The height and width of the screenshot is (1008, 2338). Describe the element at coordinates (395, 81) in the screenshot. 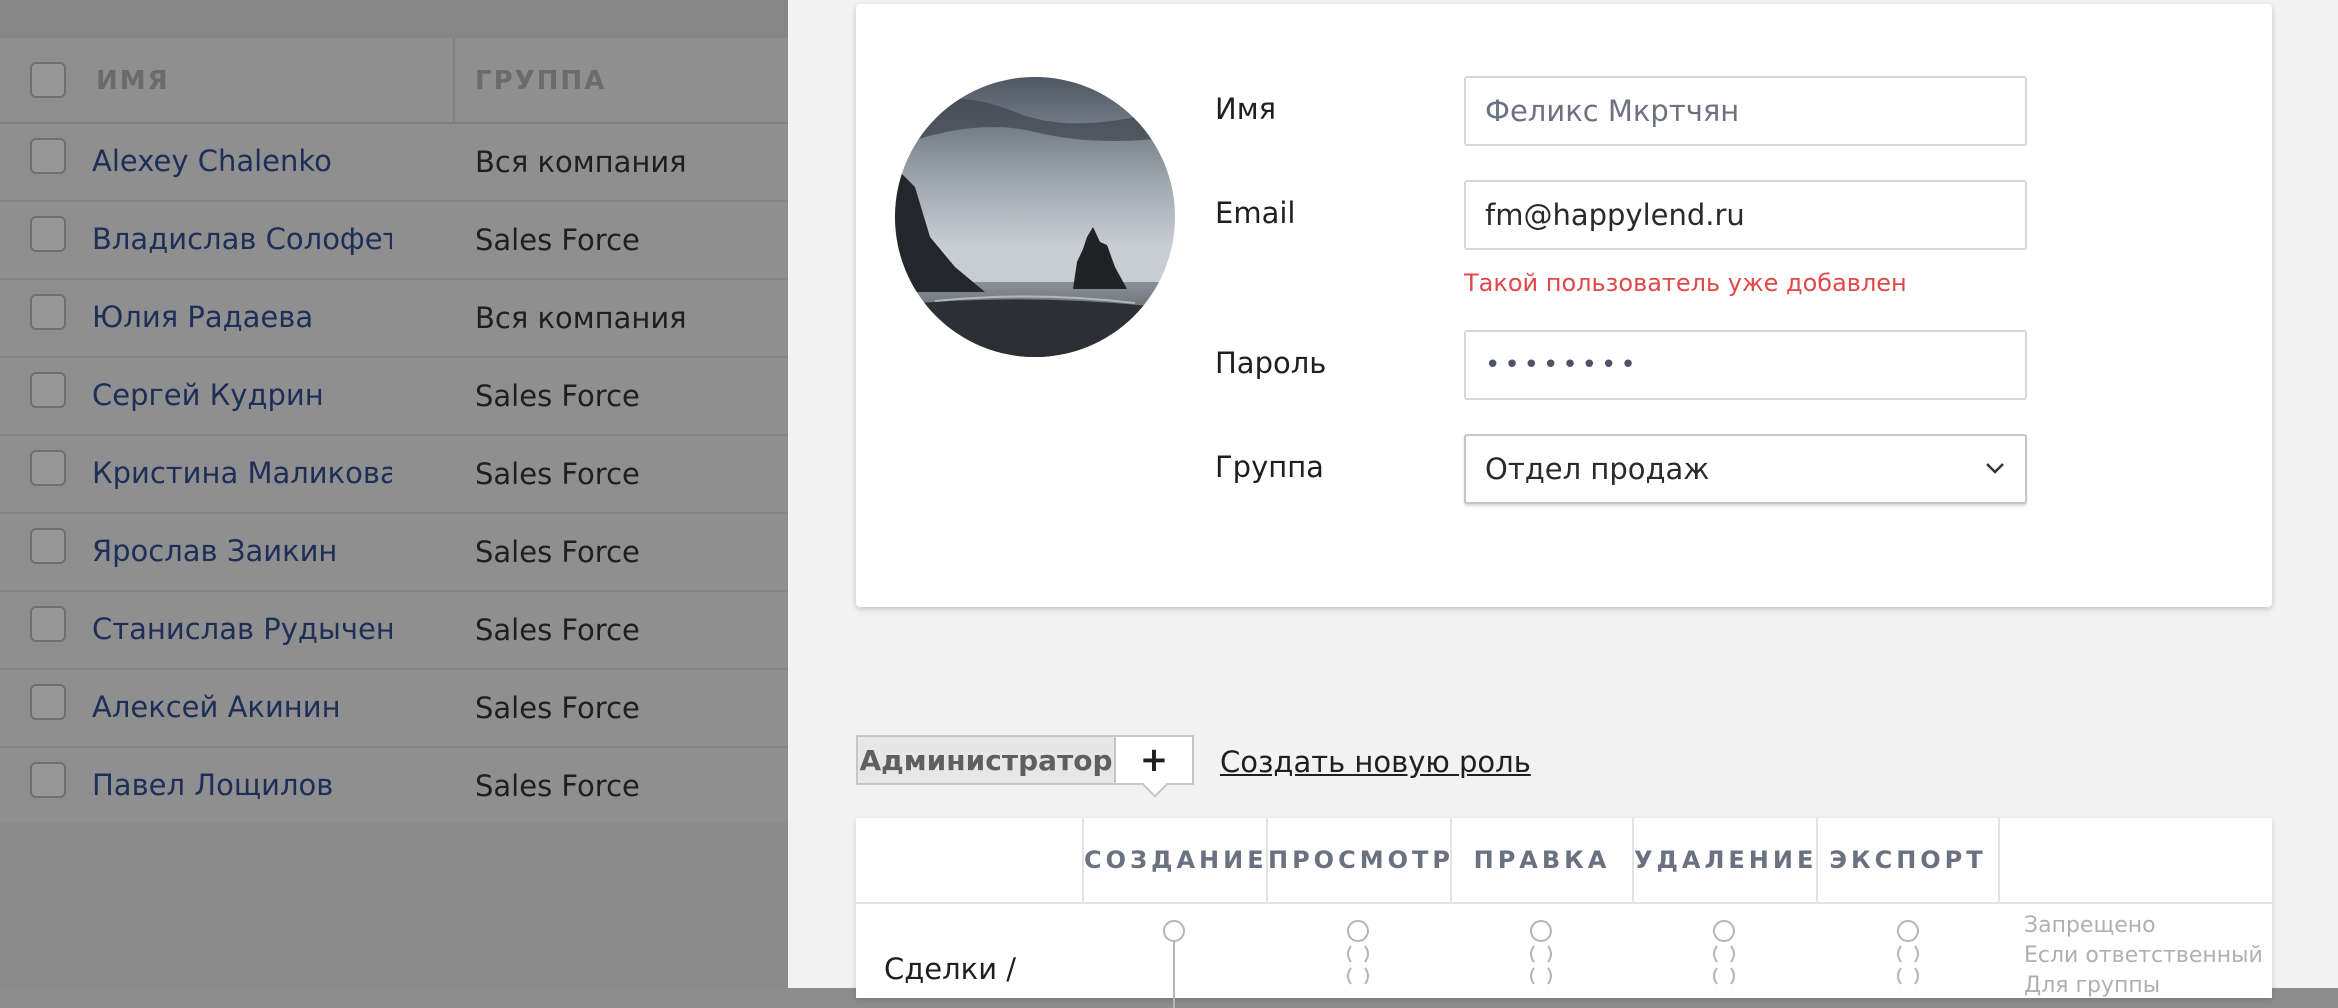

I see `table-header: ИМЯ ГРУППА` at that location.